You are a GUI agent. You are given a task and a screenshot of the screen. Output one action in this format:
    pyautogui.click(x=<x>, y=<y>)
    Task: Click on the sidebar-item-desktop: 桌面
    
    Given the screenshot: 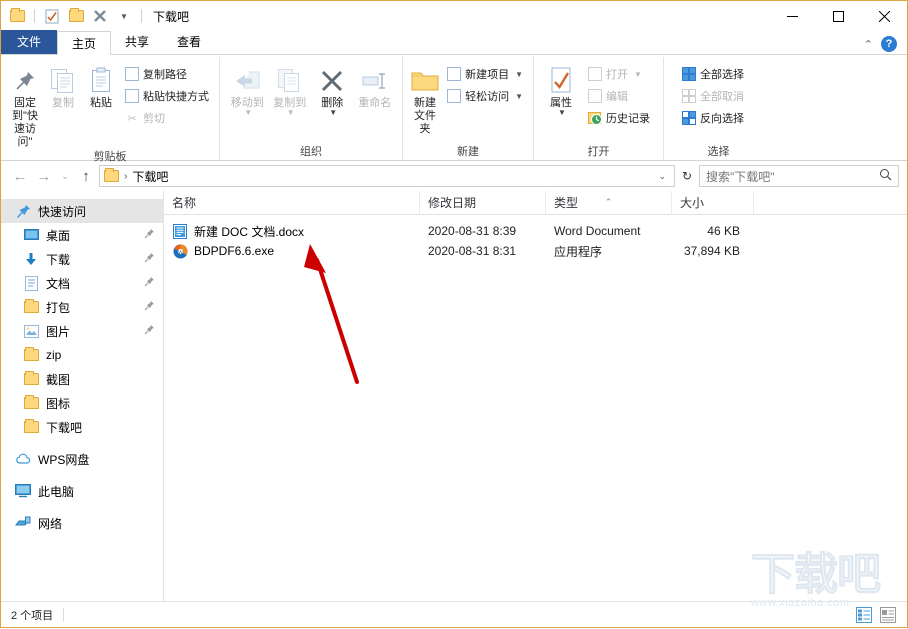 What is the action you would take?
    pyautogui.click(x=82, y=235)
    